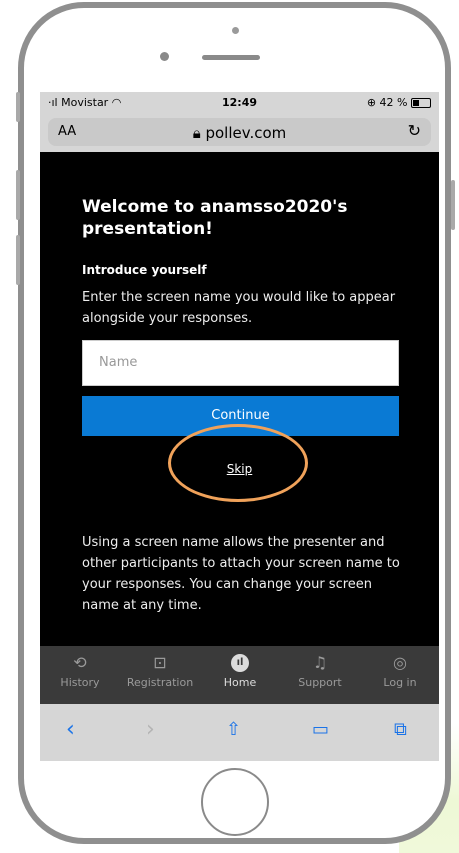 The width and height of the screenshot is (459, 853). What do you see at coordinates (150, 730) in the screenshot?
I see `forward-icon: ›` at bounding box center [150, 730].